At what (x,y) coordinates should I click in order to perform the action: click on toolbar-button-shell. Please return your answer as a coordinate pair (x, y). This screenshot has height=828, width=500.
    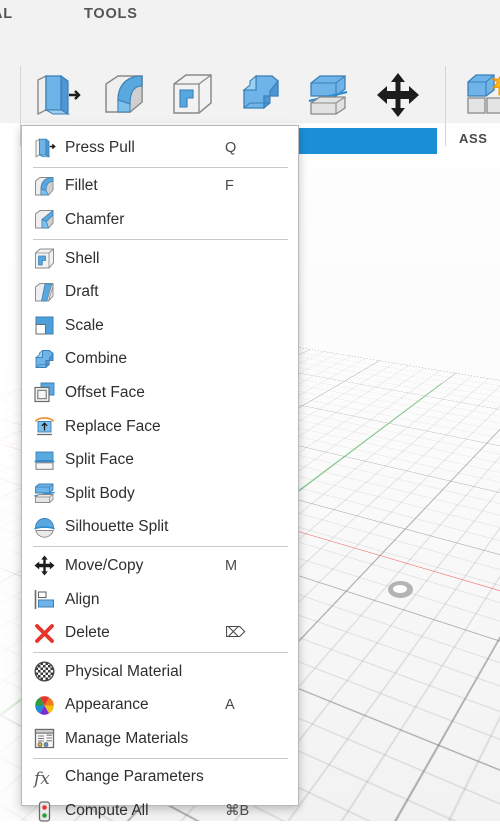
    Looking at the image, I should click on (192, 96).